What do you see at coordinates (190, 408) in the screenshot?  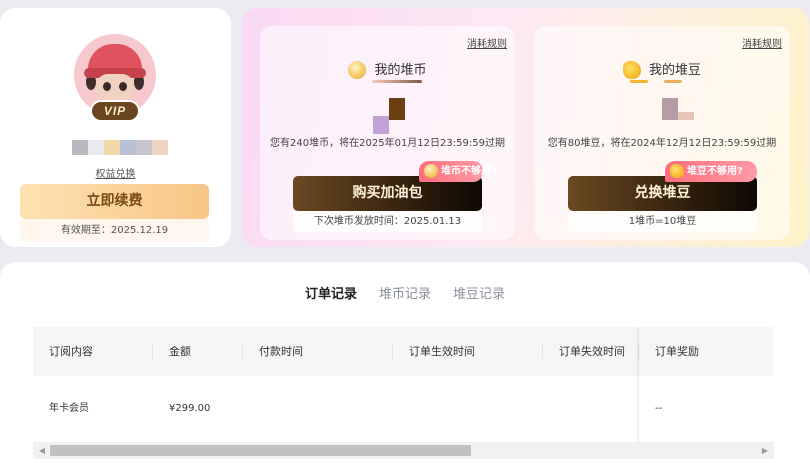 I see `table-cell: ¥299.00` at bounding box center [190, 408].